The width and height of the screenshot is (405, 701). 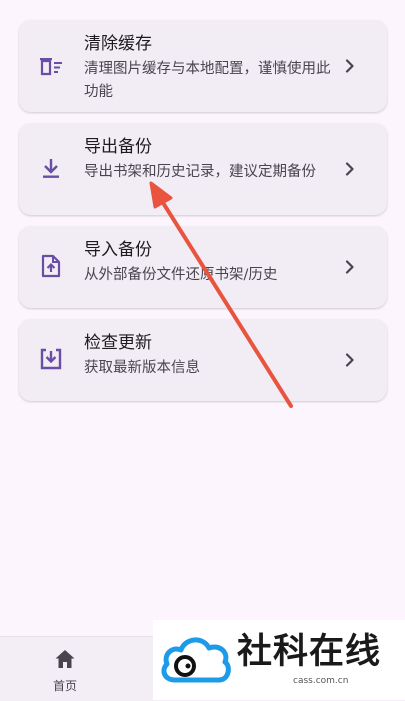 I want to click on home-icon, so click(x=65, y=659).